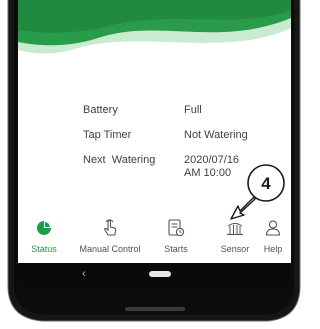 The height and width of the screenshot is (329, 320). What do you see at coordinates (160, 274) in the screenshot?
I see `home-pill` at bounding box center [160, 274].